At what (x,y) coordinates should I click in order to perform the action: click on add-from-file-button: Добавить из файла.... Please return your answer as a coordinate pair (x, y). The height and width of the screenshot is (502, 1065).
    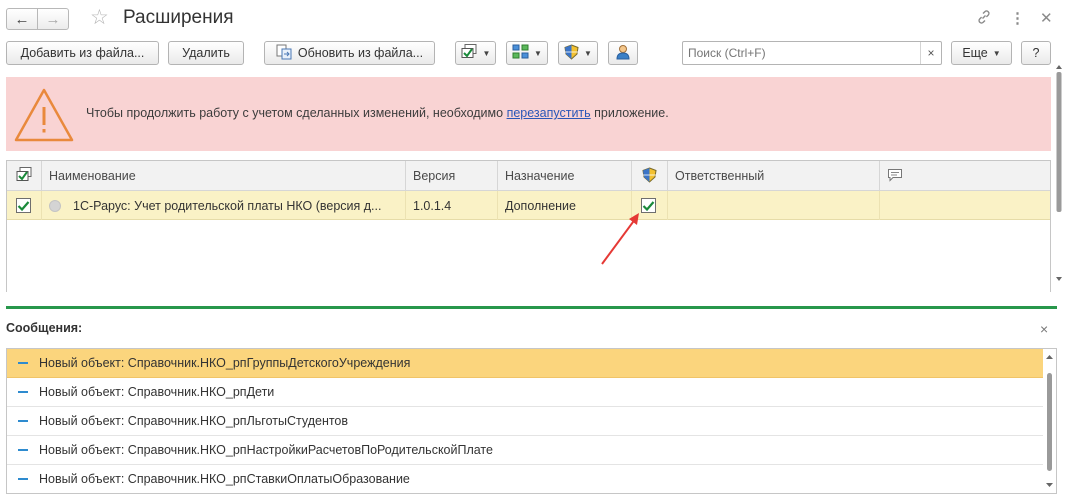
    Looking at the image, I should click on (82, 53).